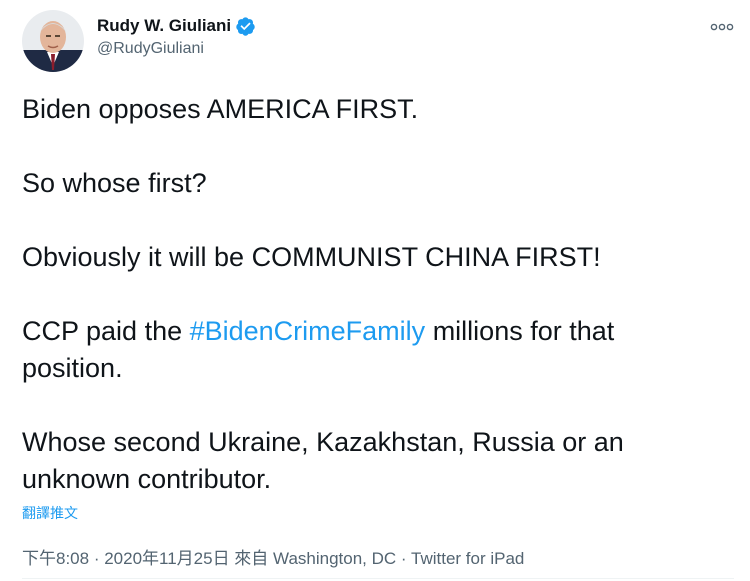 The width and height of the screenshot is (750, 581). Describe the element at coordinates (106, 331) in the screenshot. I see `paragraph-text: CCP paid the` at that location.